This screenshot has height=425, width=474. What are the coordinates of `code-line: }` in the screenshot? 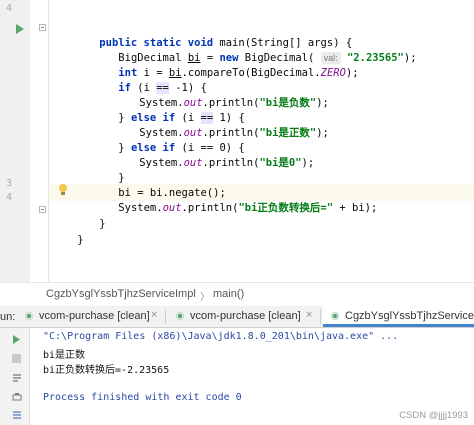 It's located at (80, 240).